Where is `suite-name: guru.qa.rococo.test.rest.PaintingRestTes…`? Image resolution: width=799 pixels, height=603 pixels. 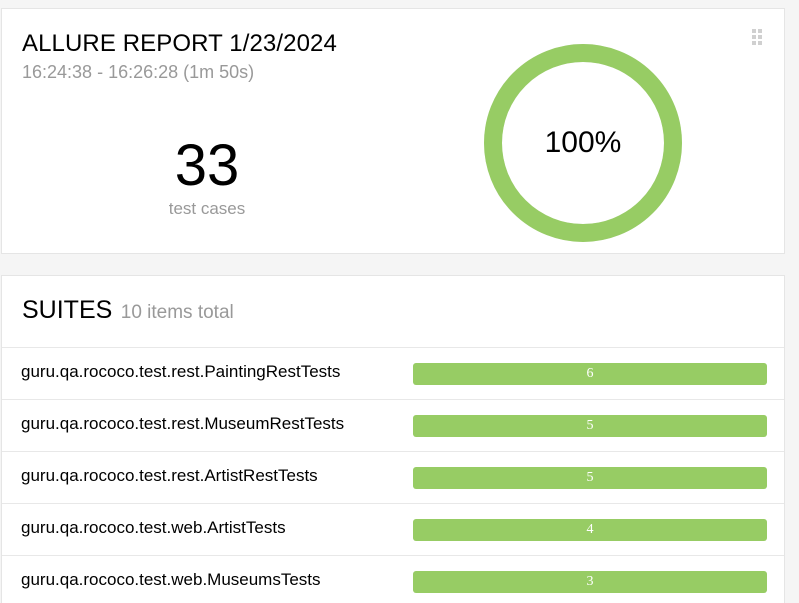
suite-name: guru.qa.rococo.test.rest.PaintingRestTes… is located at coordinates (181, 371).